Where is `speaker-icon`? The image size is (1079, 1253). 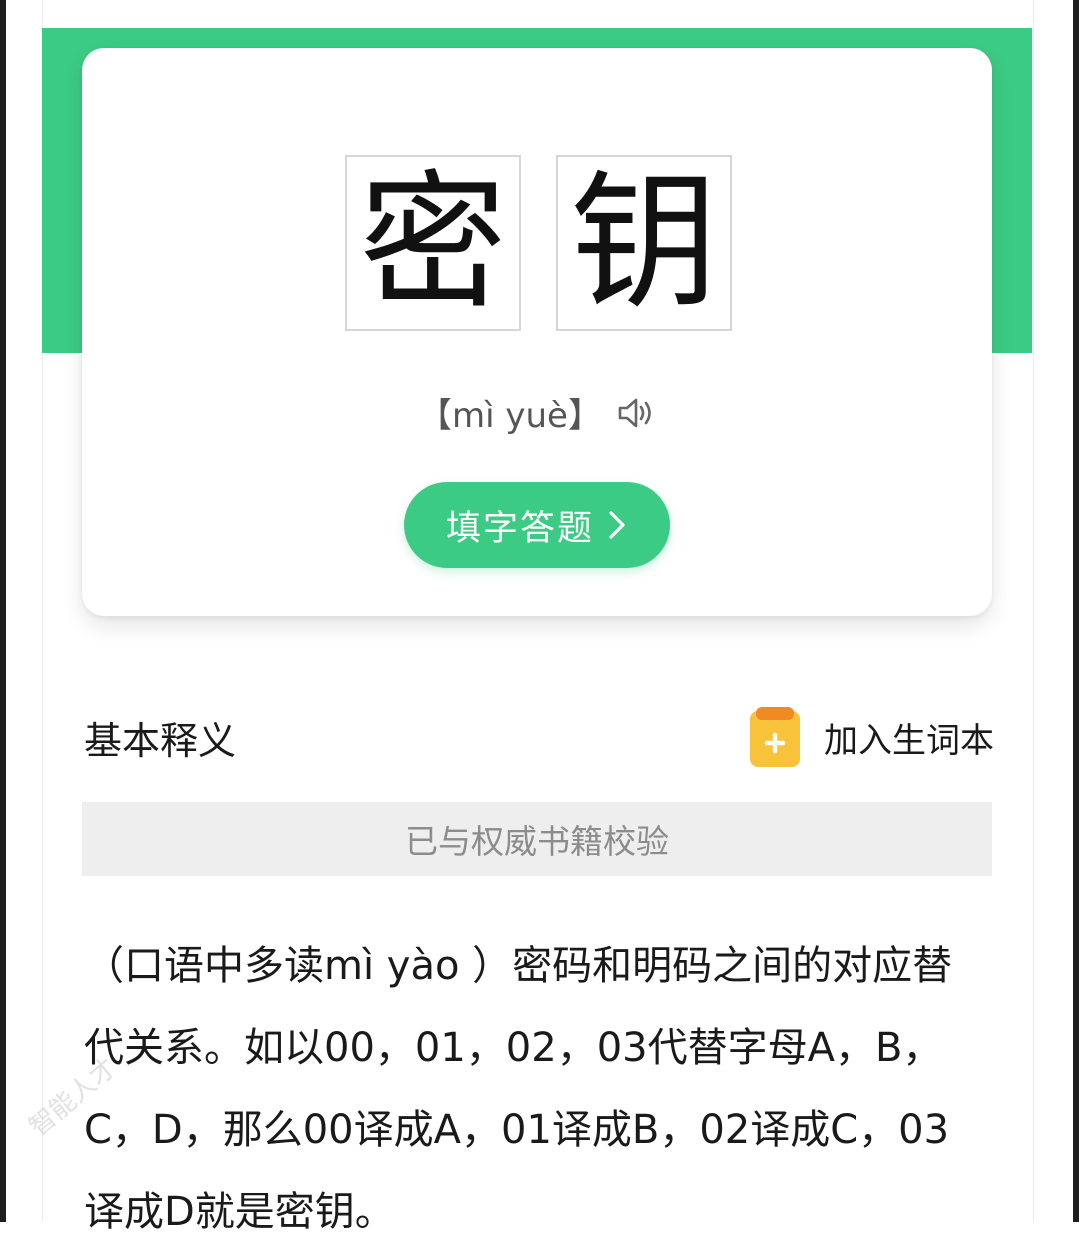 speaker-icon is located at coordinates (636, 413).